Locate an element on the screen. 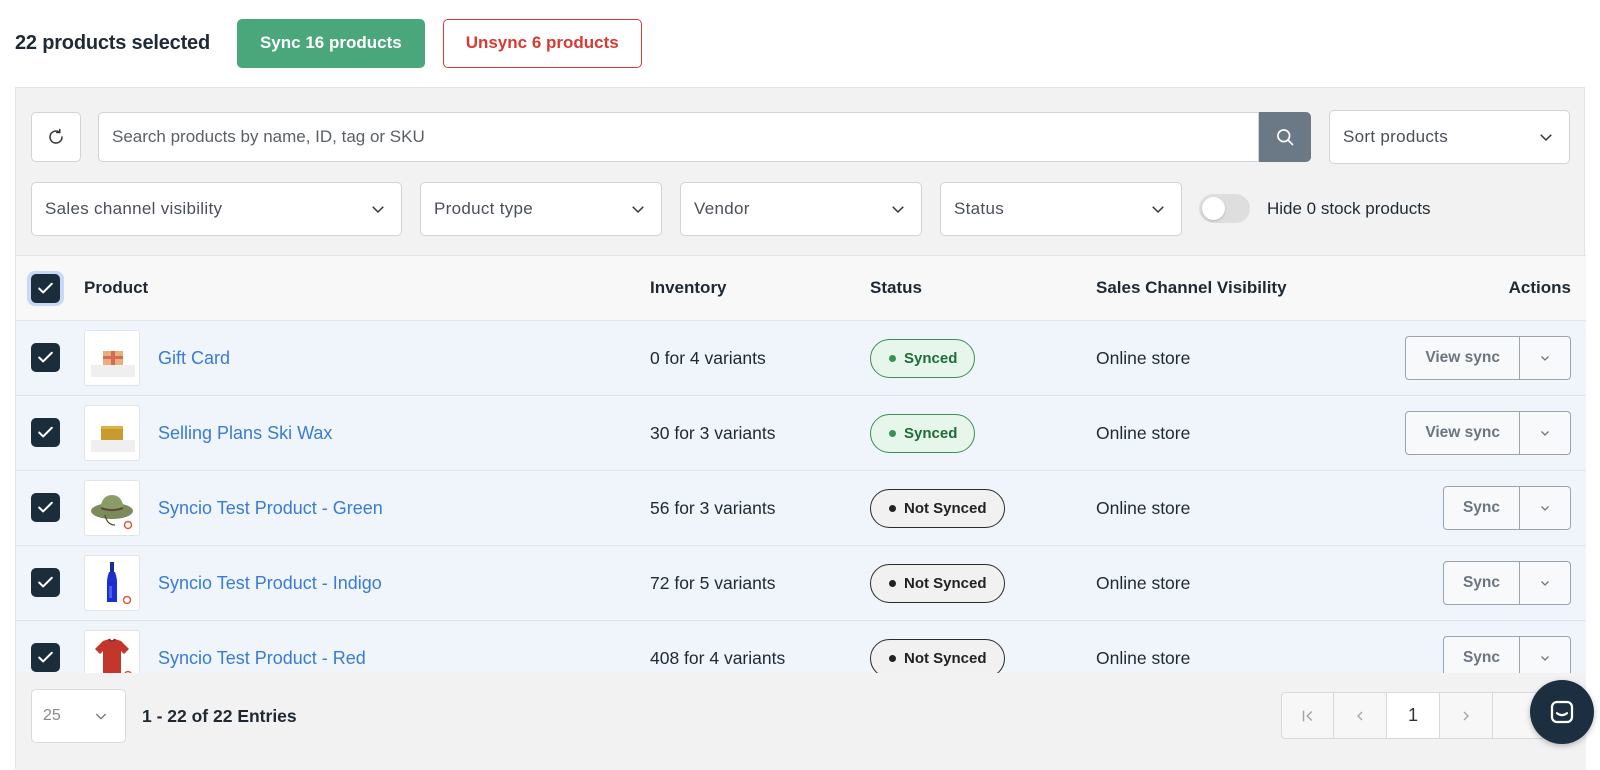  chevron-right-icon is located at coordinates (1466, 715).